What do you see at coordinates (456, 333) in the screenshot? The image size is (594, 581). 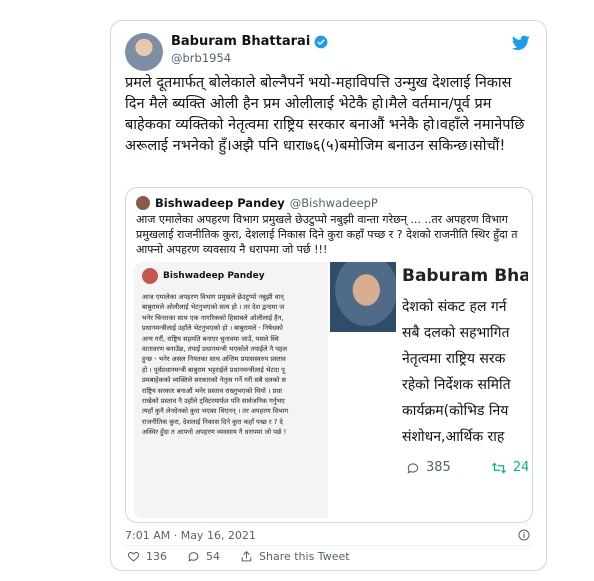 I see `image-right-line: सबै दलको सहभागित` at bounding box center [456, 333].